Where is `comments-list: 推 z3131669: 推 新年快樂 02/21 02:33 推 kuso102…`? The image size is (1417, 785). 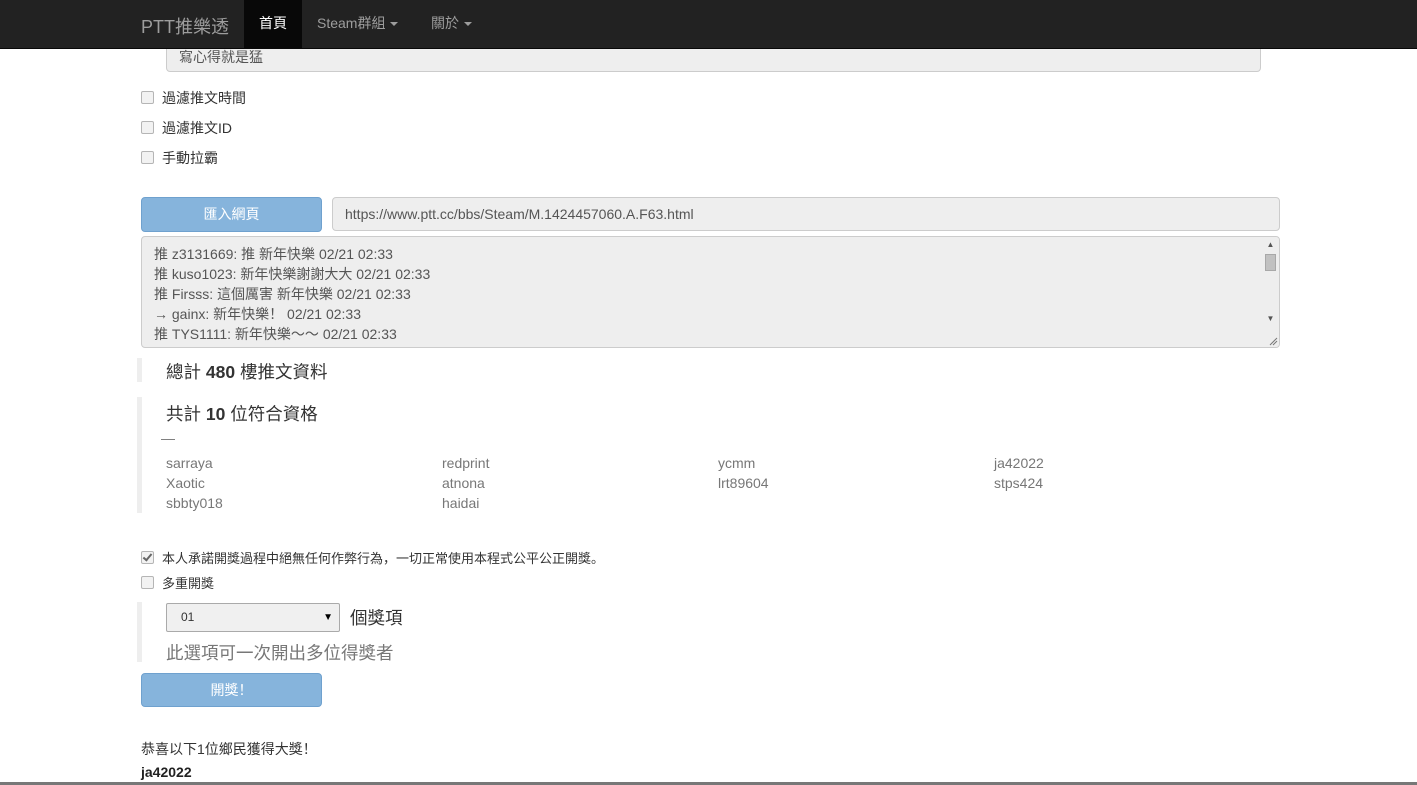
comments-list: 推 z3131669: 推 新年快樂 02/21 02:33 推 kuso102… is located at coordinates (710, 290).